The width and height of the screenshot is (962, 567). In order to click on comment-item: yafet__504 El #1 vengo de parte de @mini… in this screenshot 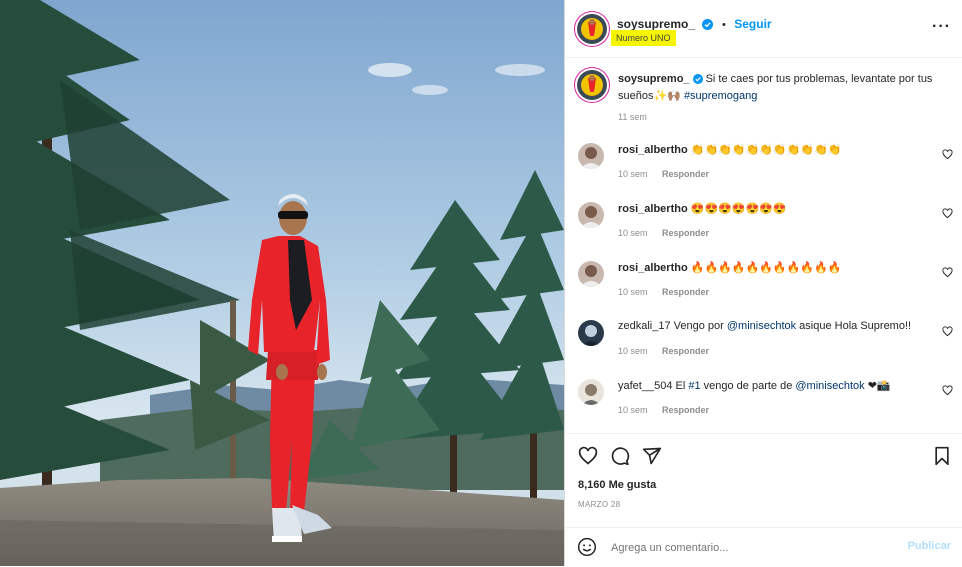, I will do `click(763, 408)`.